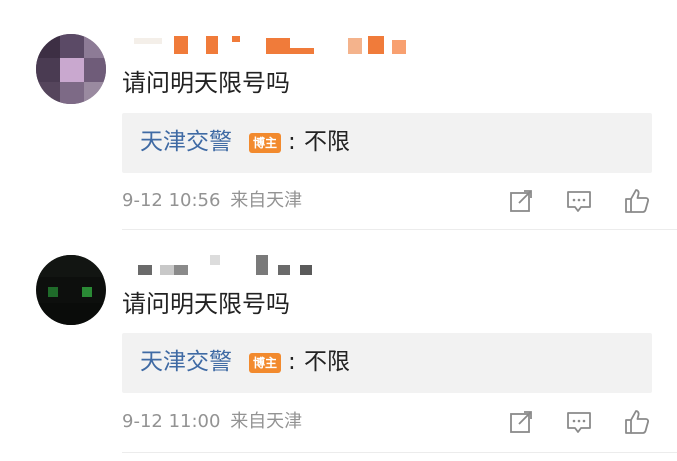  I want to click on comment-timestamp: 9-12 10:56, so click(171, 200).